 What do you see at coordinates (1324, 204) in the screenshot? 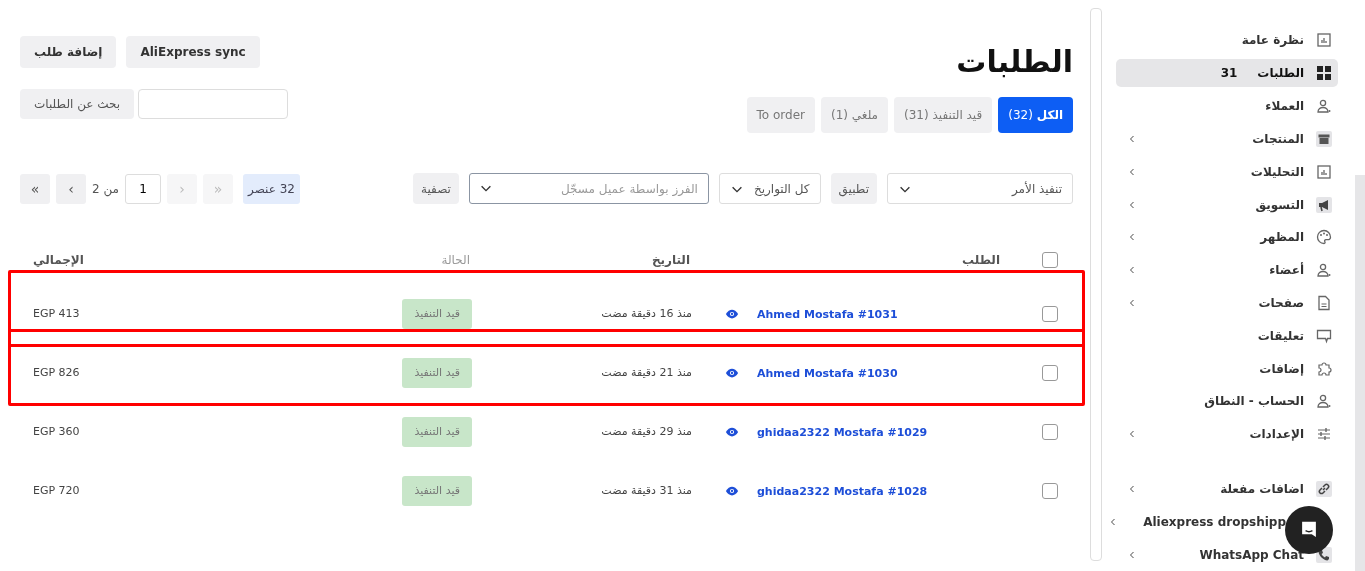
I see `megaphone-icon` at bounding box center [1324, 204].